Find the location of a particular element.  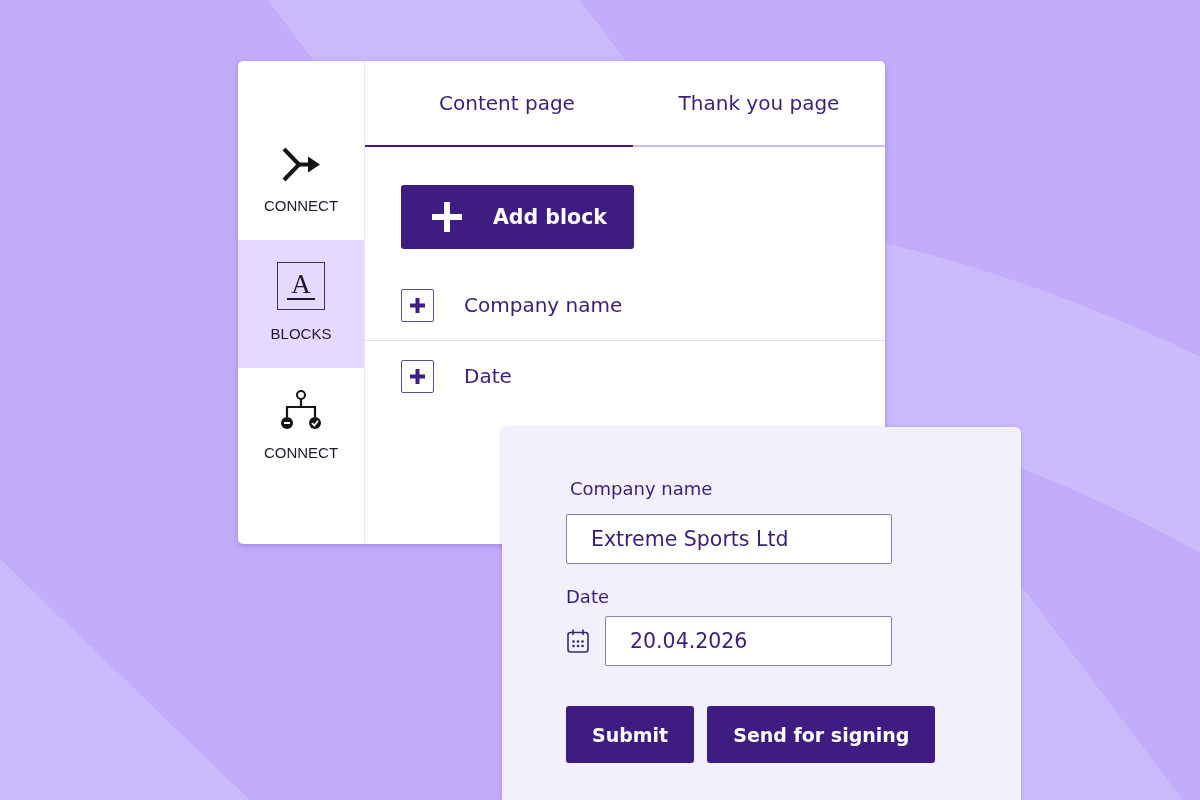

merge-arrow-icon is located at coordinates (301, 164).